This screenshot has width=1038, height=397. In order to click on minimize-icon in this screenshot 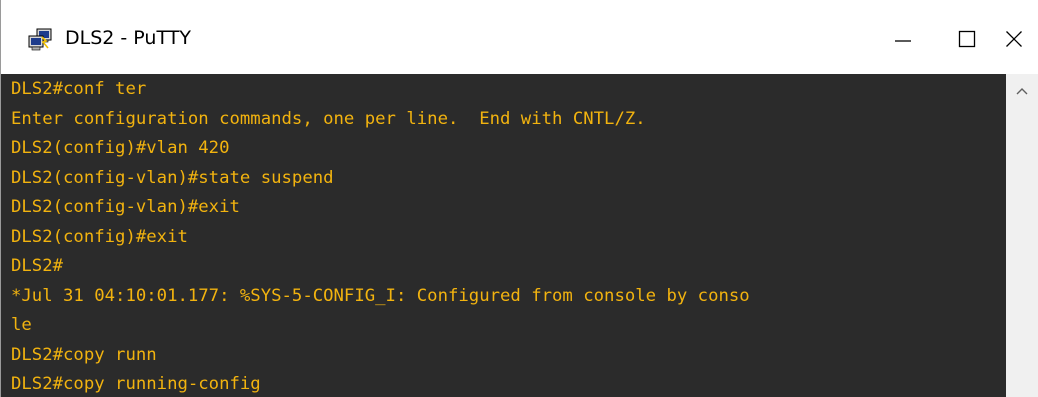, I will do `click(903, 41)`.